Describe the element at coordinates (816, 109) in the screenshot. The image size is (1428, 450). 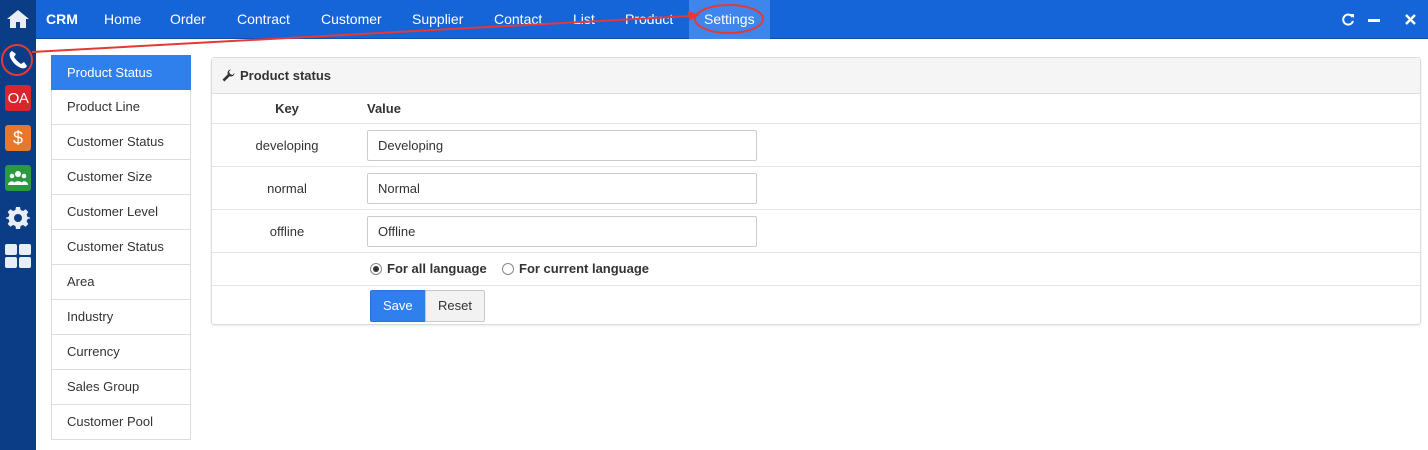
I see `table-header-row: Key Value` at that location.